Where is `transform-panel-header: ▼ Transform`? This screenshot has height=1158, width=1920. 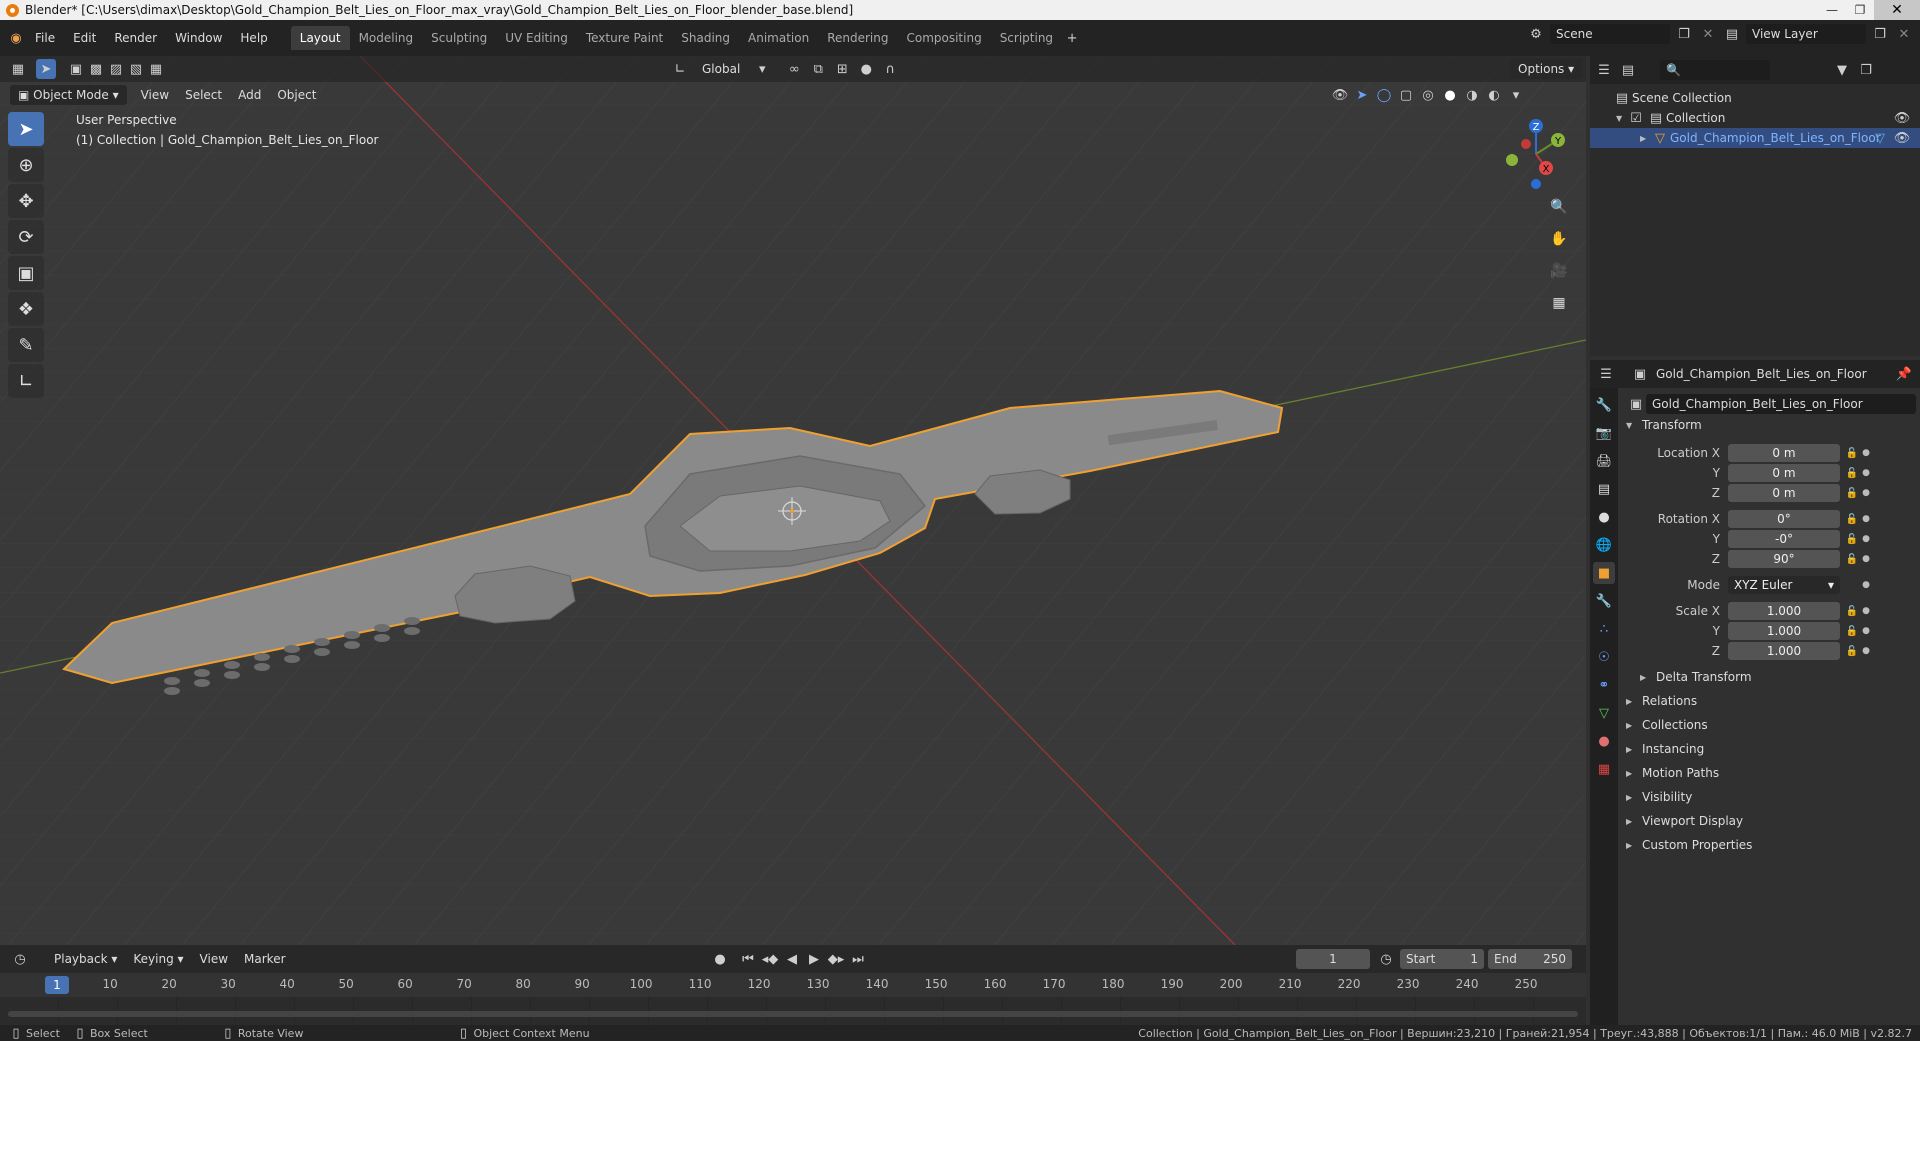 transform-panel-header: ▼ Transform is located at coordinates (1664, 425).